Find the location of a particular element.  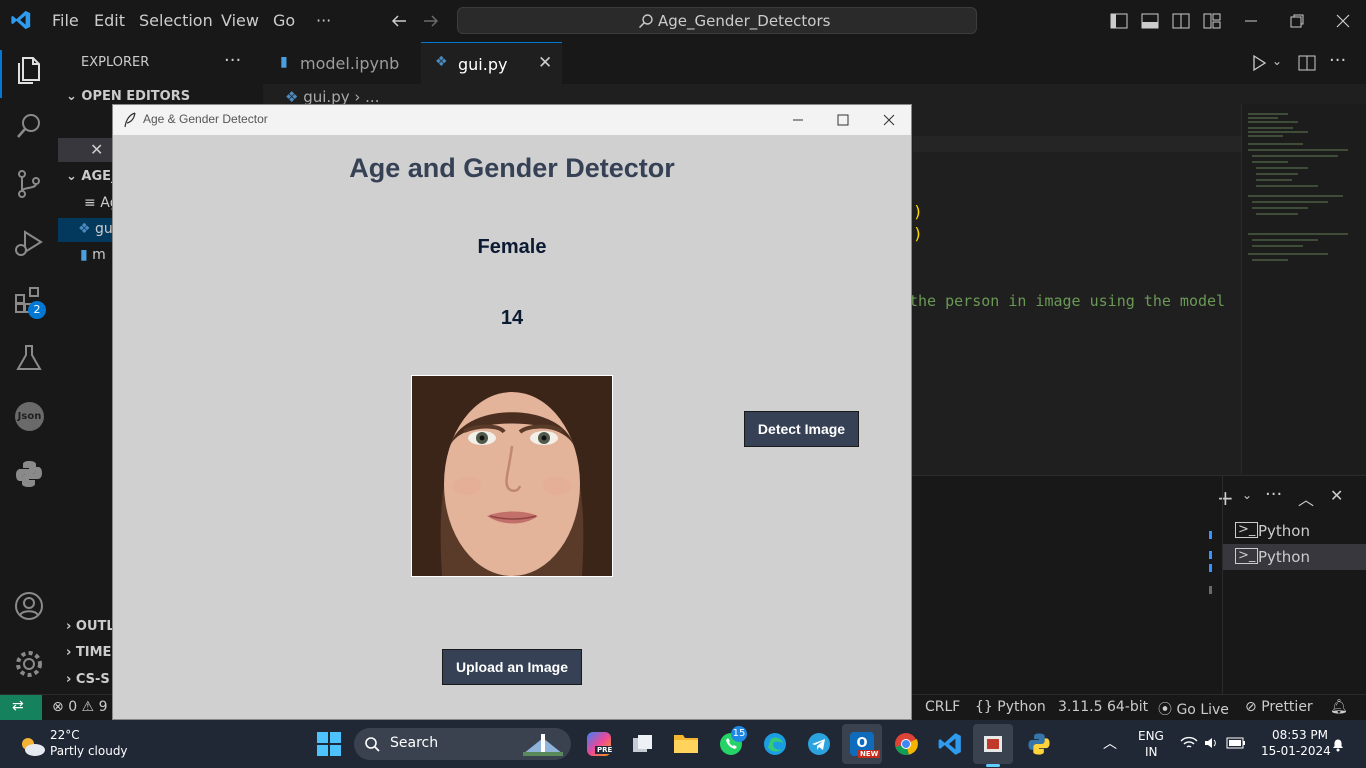

file-explorer-icon is located at coordinates (686, 743).